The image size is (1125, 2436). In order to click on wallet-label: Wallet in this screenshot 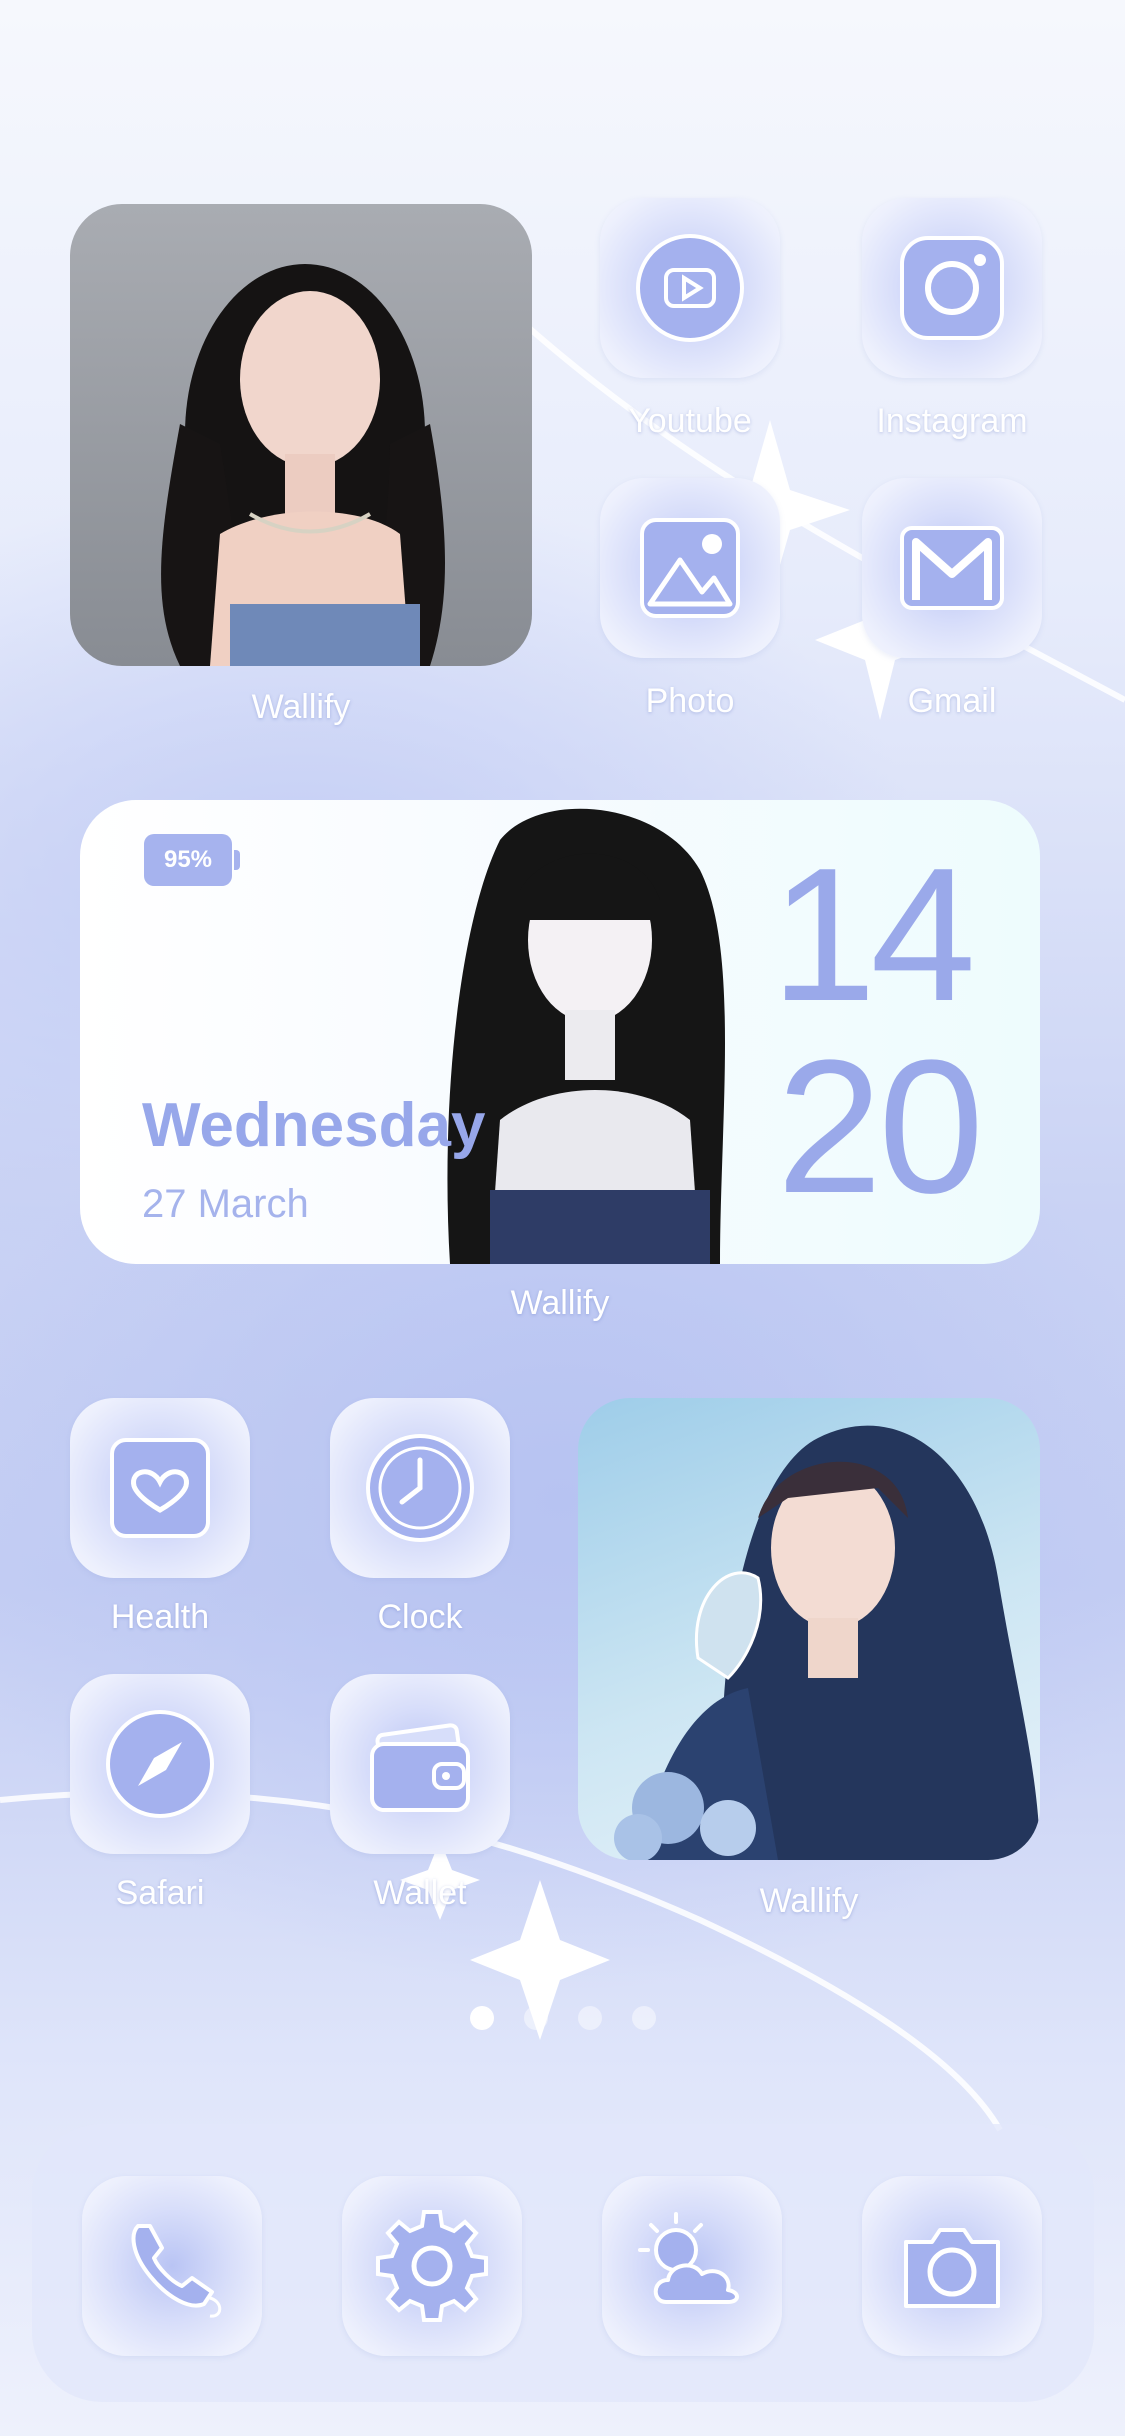, I will do `click(420, 1893)`.